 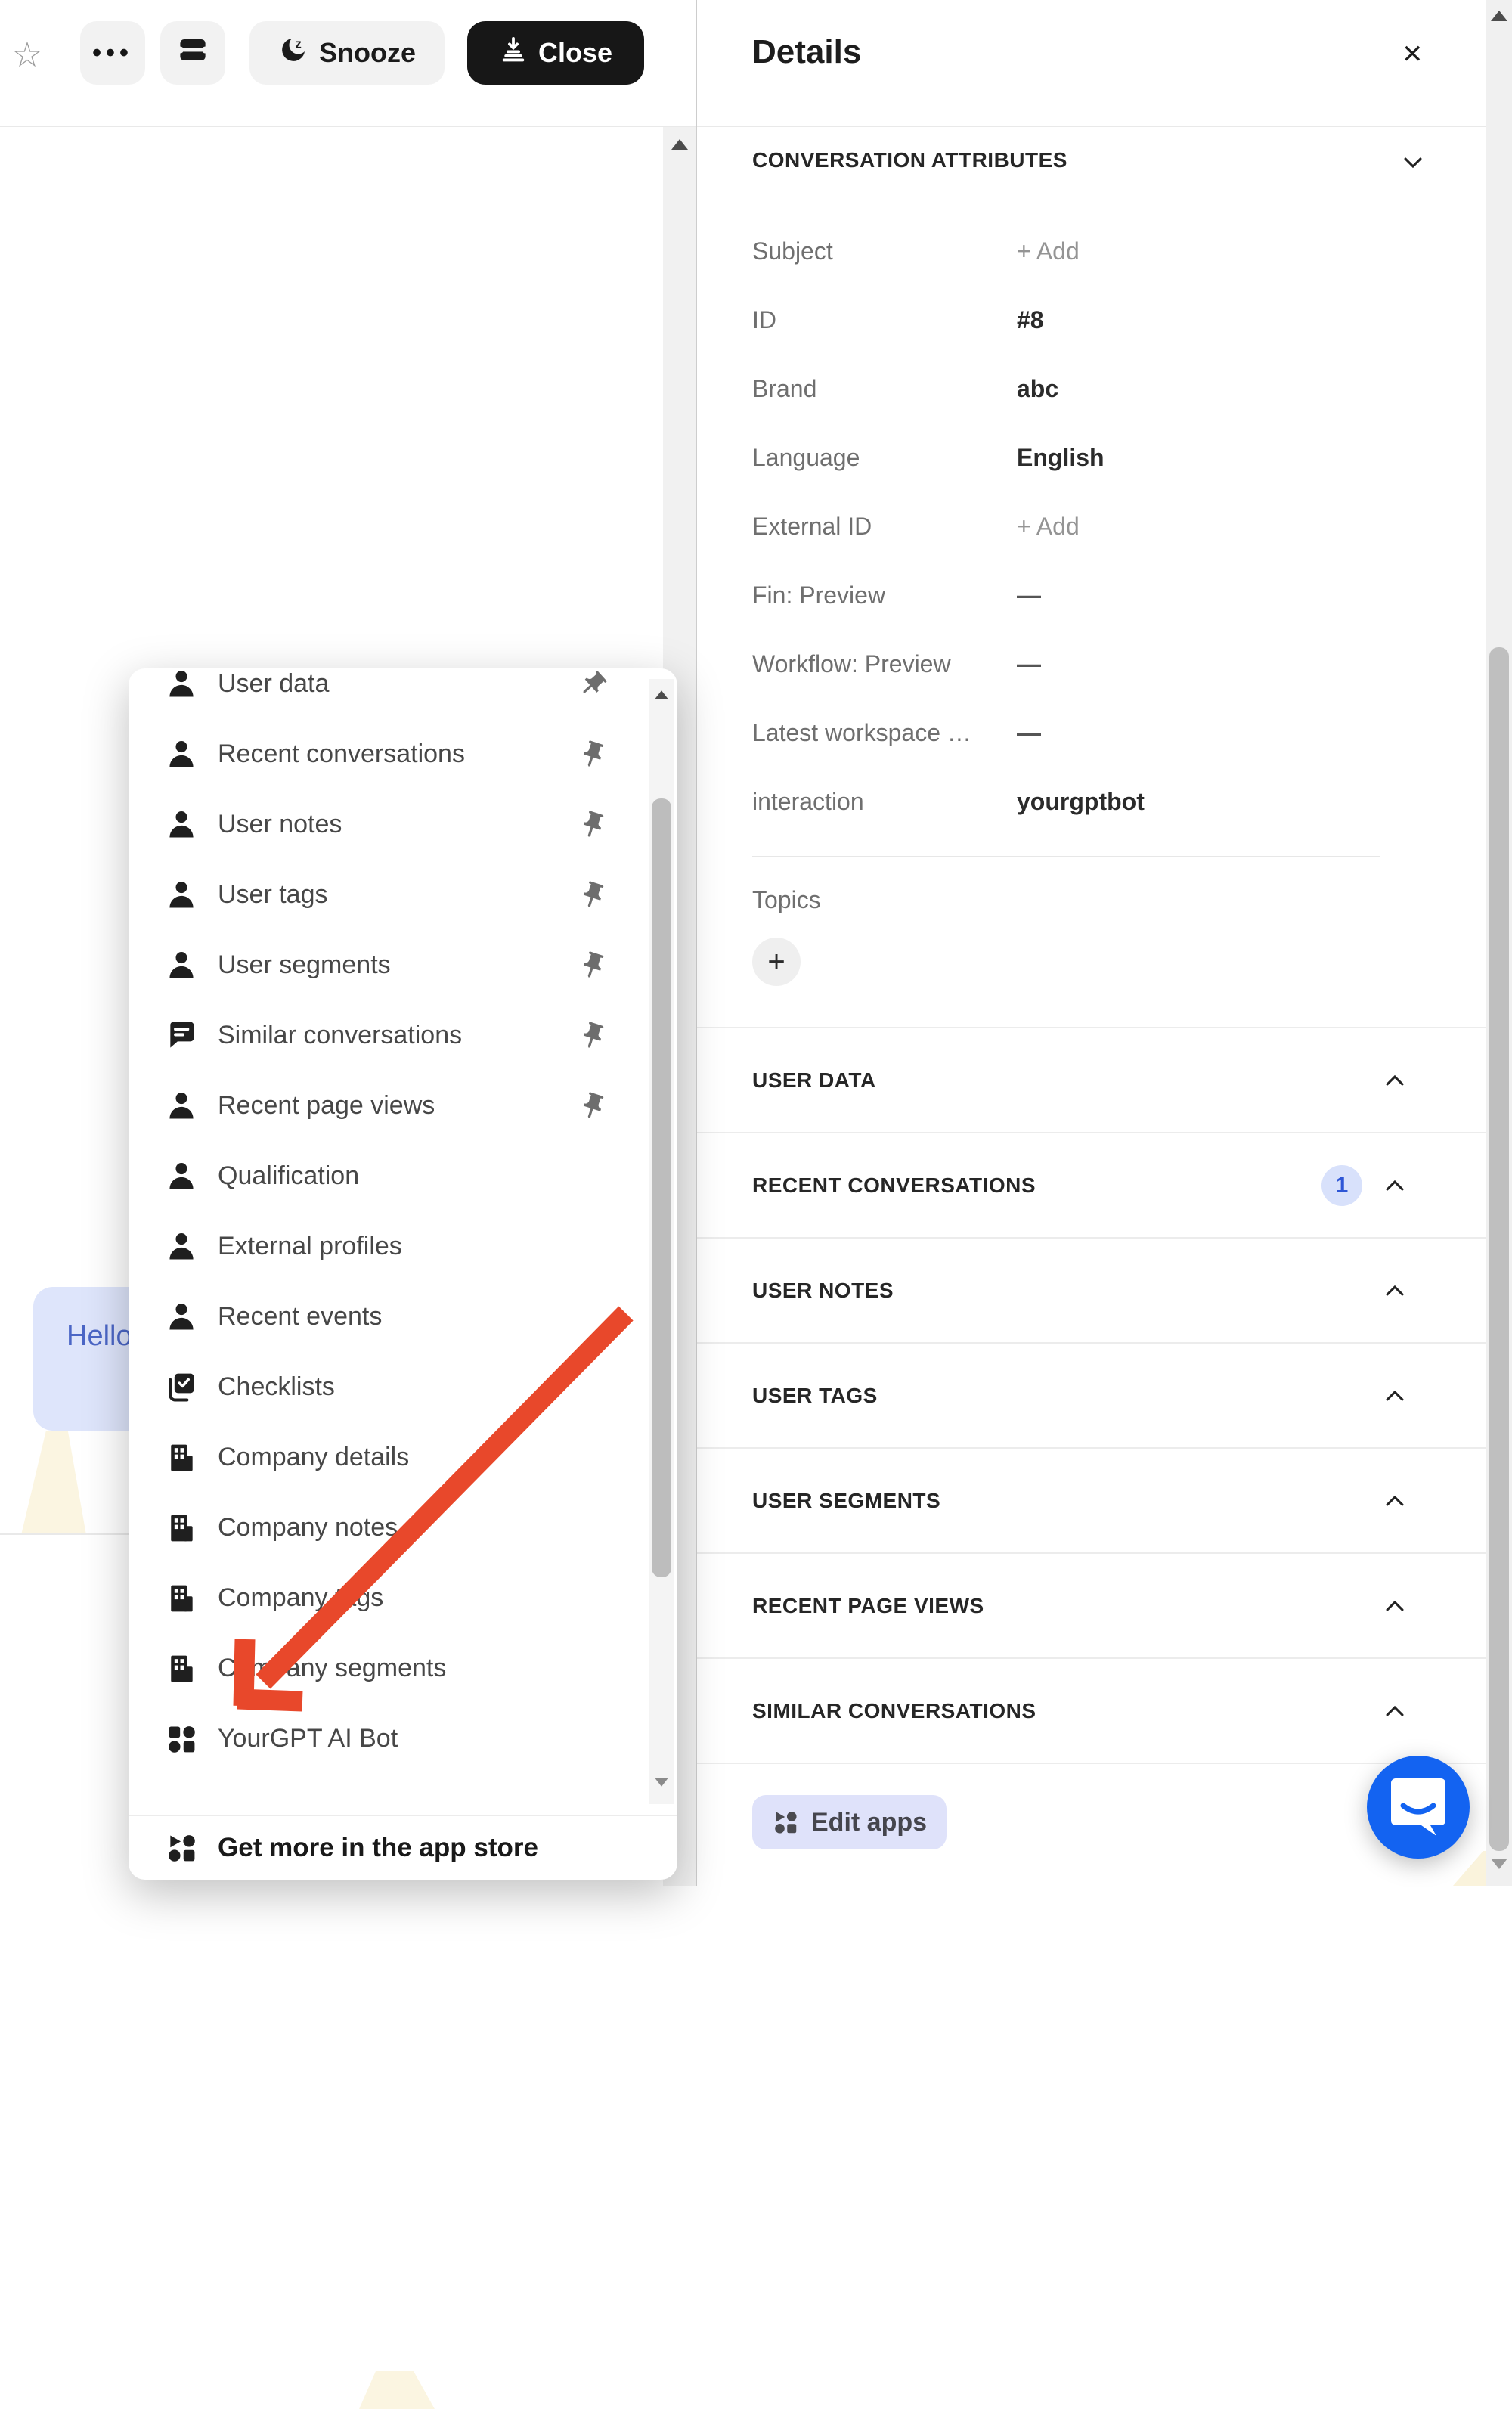 I want to click on dropdown-item: YourGPT AI Bot, so click(x=403, y=1739).